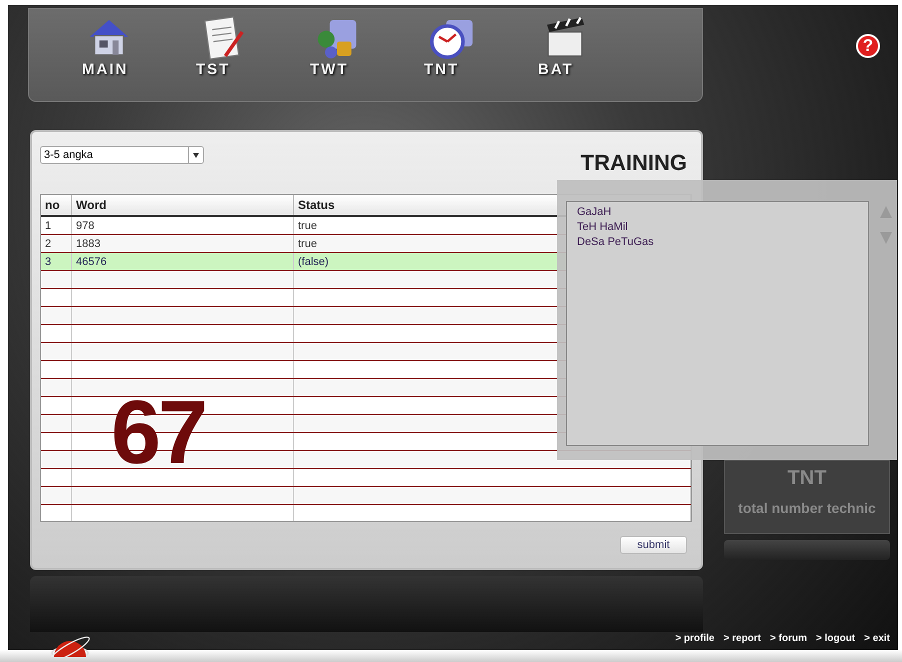 The width and height of the screenshot is (902, 662). What do you see at coordinates (868, 46) in the screenshot?
I see `help-icon: ?` at bounding box center [868, 46].